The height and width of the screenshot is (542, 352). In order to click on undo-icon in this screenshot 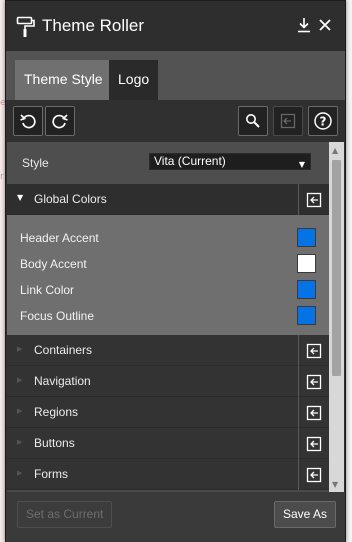, I will do `click(28, 121)`.